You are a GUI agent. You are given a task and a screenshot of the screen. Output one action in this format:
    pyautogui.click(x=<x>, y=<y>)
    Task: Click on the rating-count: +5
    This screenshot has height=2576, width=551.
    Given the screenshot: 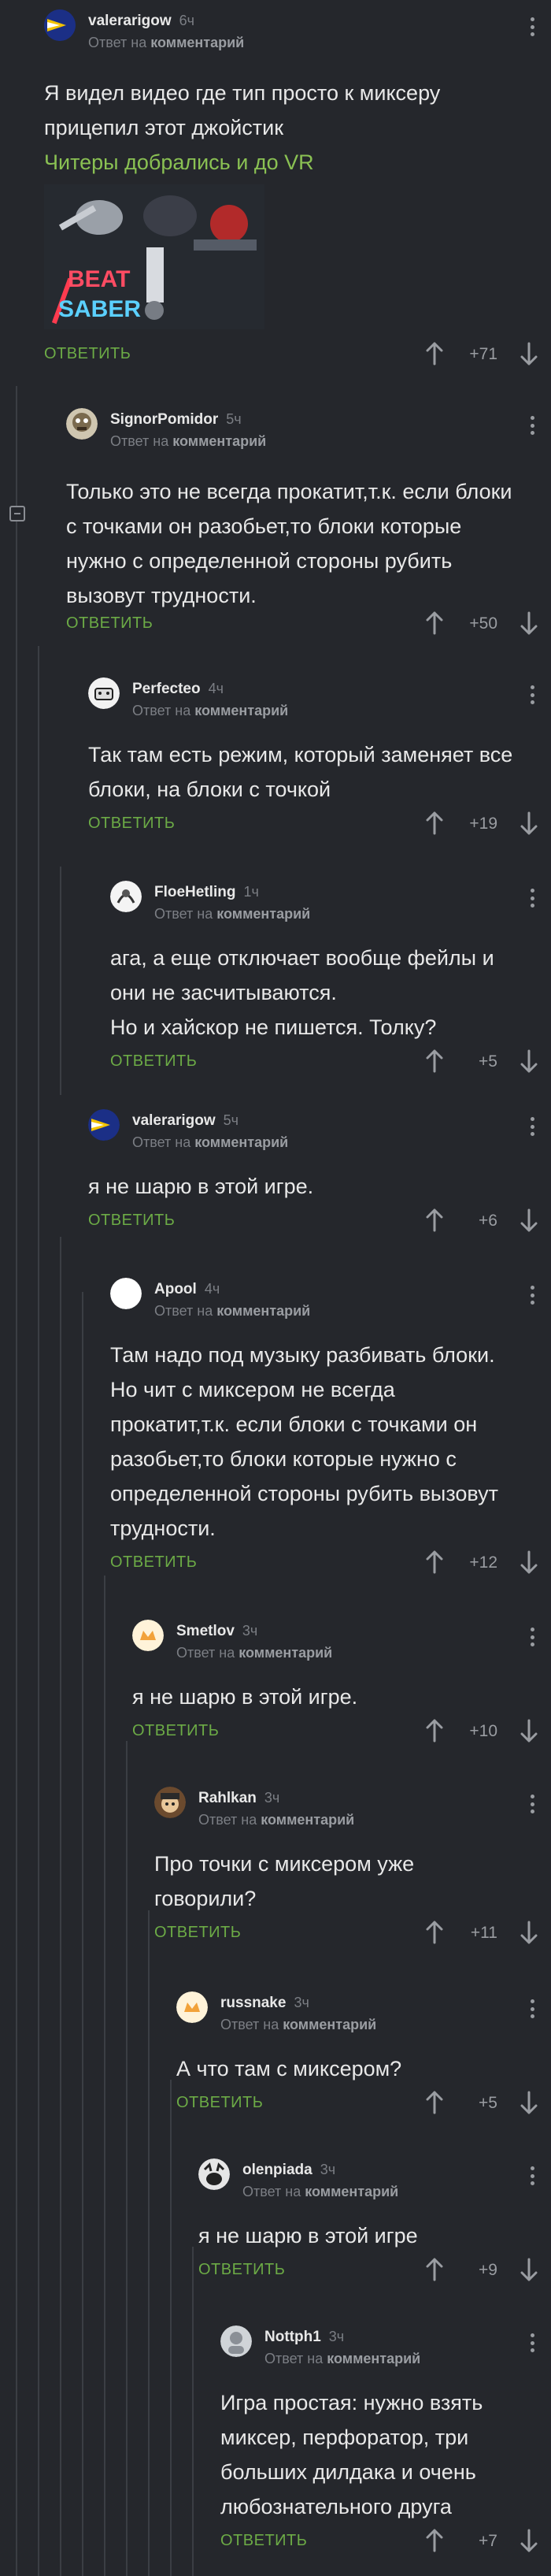 What is the action you would take?
    pyautogui.click(x=488, y=2103)
    